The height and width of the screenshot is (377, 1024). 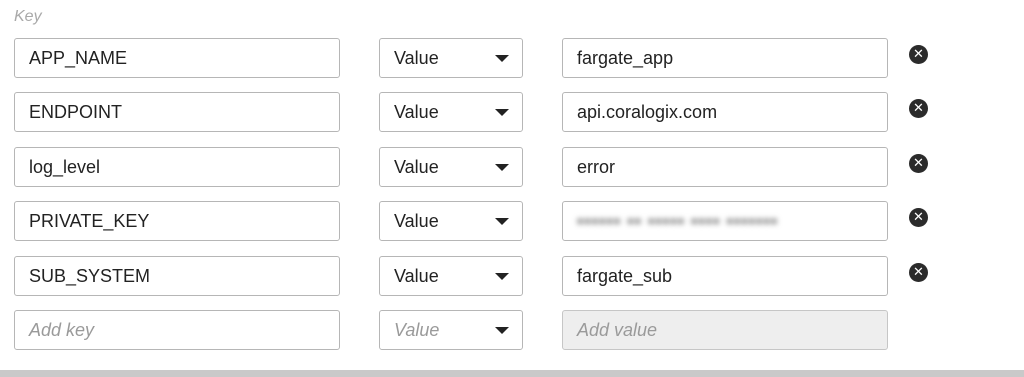 What do you see at coordinates (725, 112) in the screenshot?
I see `value-input: api.coralogix.com` at bounding box center [725, 112].